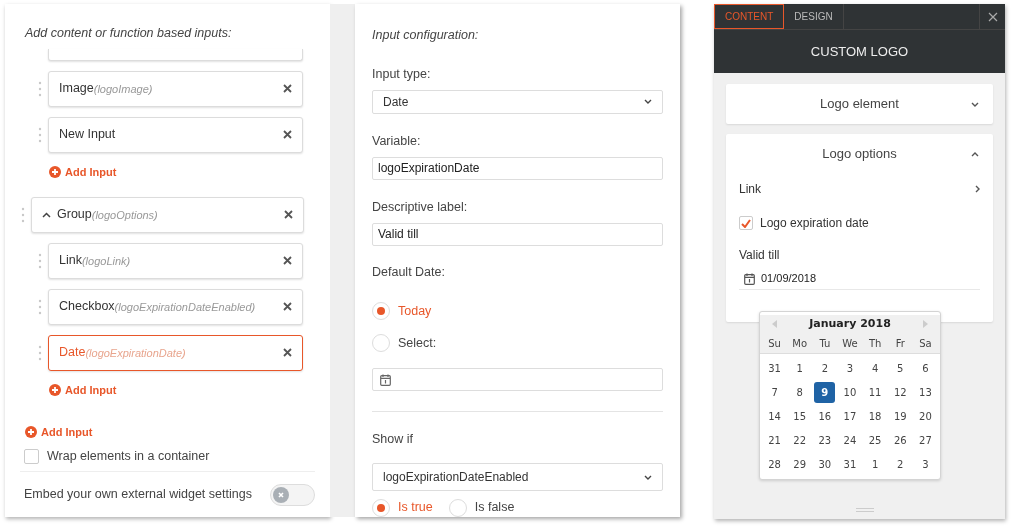 The height and width of the screenshot is (526, 1024). What do you see at coordinates (850, 343) in the screenshot?
I see `weekday-label: We` at bounding box center [850, 343].